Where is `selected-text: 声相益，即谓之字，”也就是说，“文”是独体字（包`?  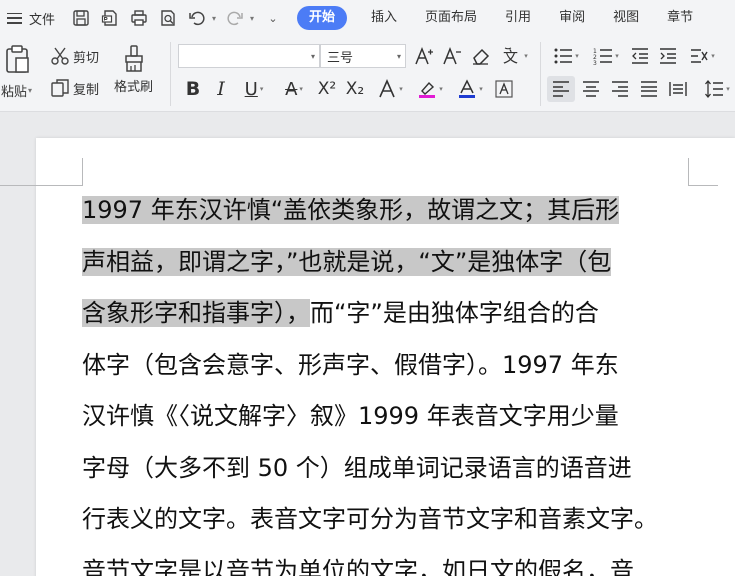
selected-text: 声相益，即谓之字，”也就是说，“文”是独体字（包 is located at coordinates (347, 261).